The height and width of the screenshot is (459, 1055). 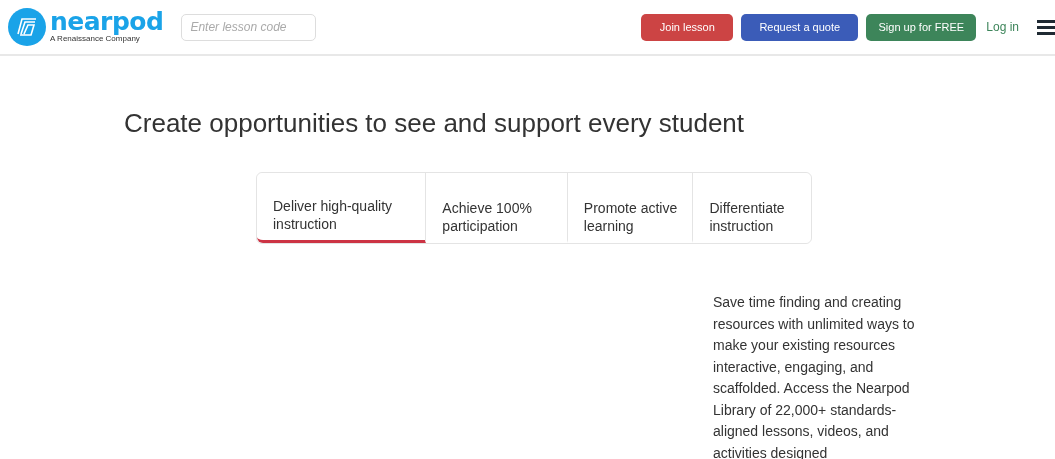 I want to click on page-heading: Create opportunities to see and support every student, so click(x=435, y=123).